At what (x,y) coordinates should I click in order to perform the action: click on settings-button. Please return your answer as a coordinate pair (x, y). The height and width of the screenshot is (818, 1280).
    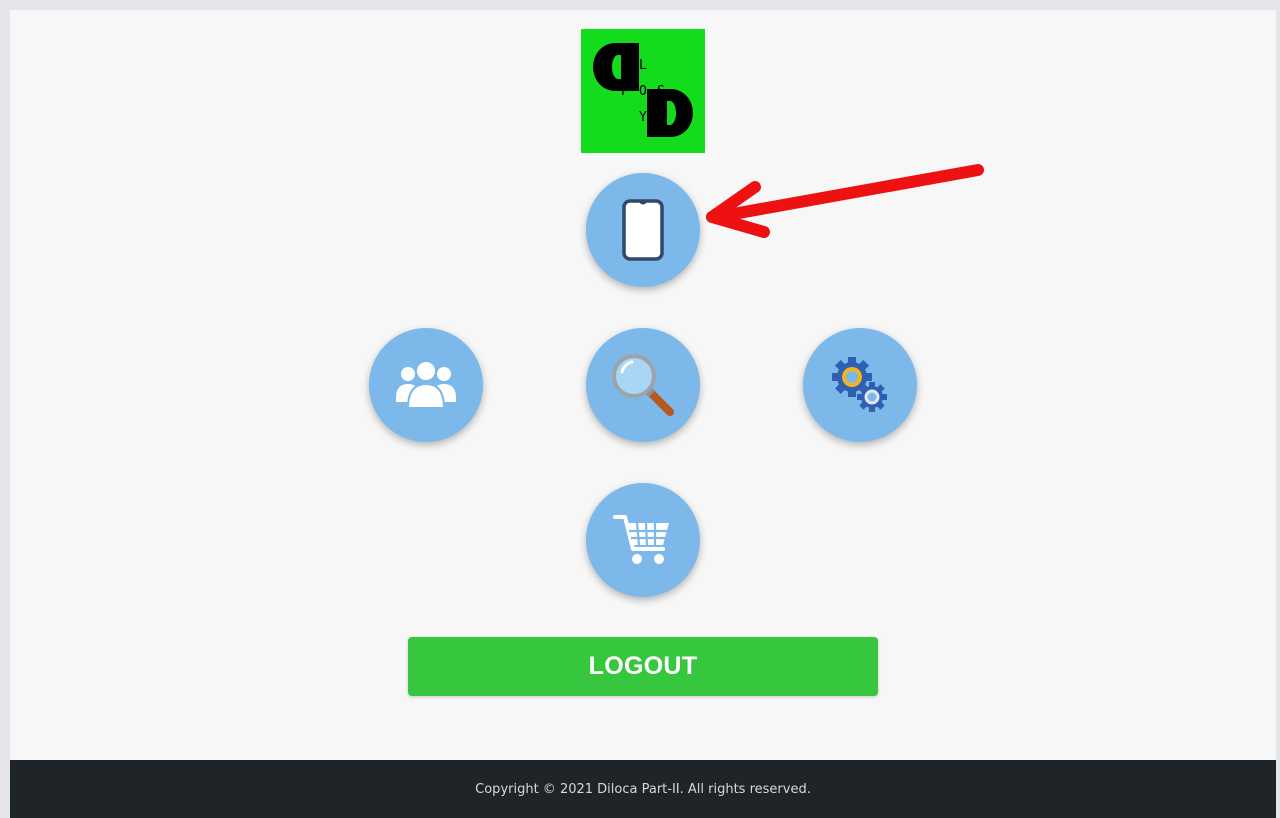
    Looking at the image, I should click on (860, 385).